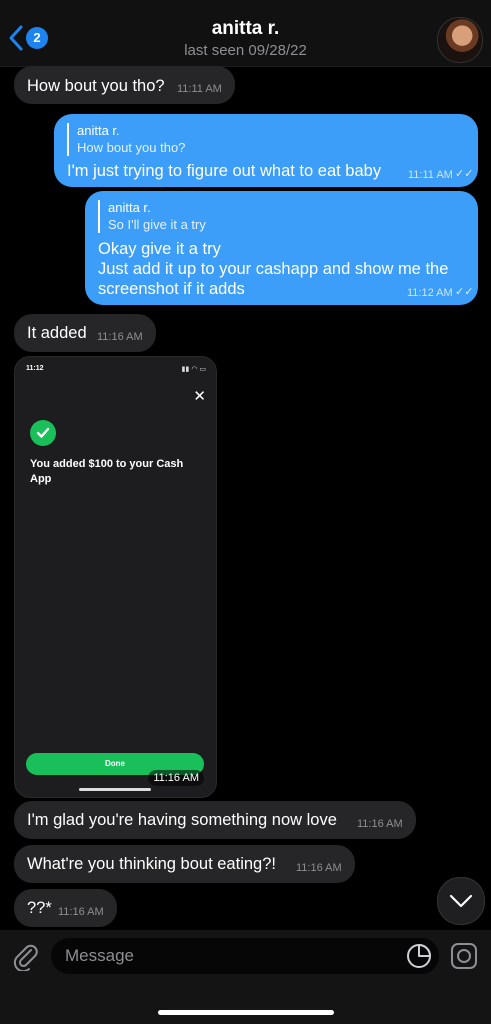 This screenshot has width=491, height=1024. Describe the element at coordinates (131, 147) in the screenshot. I see `reply-text: How bout you tho?` at that location.